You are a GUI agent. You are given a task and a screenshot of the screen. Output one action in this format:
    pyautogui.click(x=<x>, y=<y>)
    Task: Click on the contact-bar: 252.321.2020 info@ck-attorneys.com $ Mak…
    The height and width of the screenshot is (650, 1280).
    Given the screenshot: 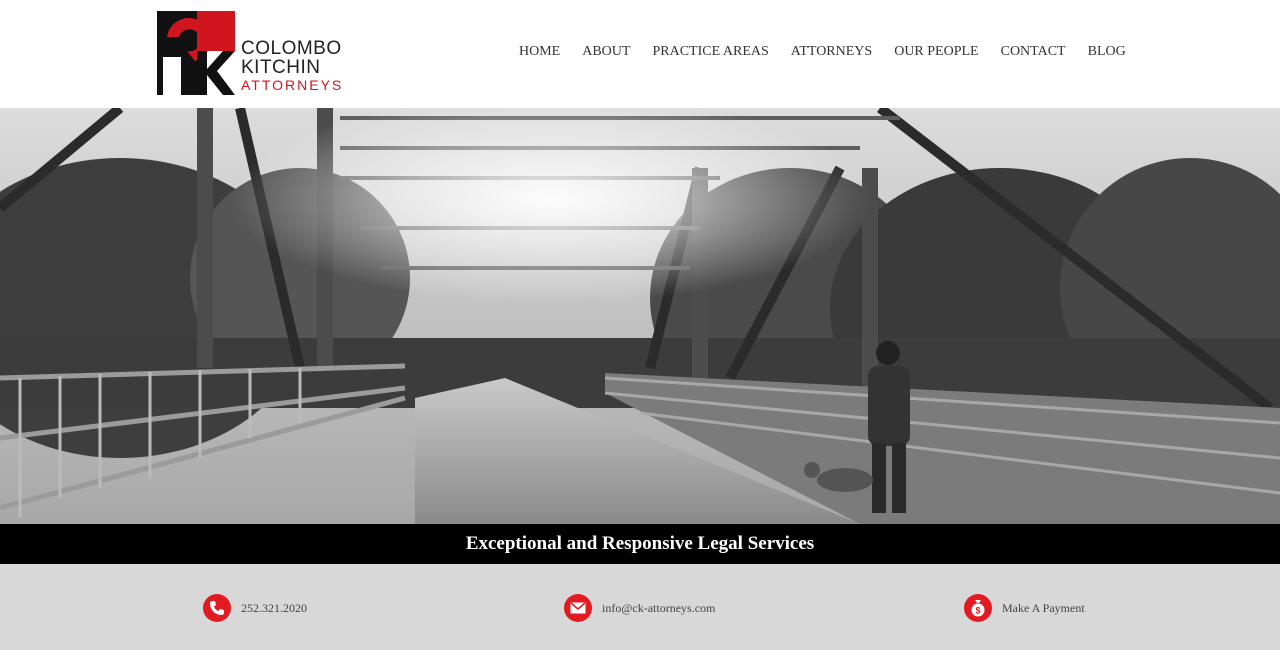 What is the action you would take?
    pyautogui.click(x=640, y=607)
    